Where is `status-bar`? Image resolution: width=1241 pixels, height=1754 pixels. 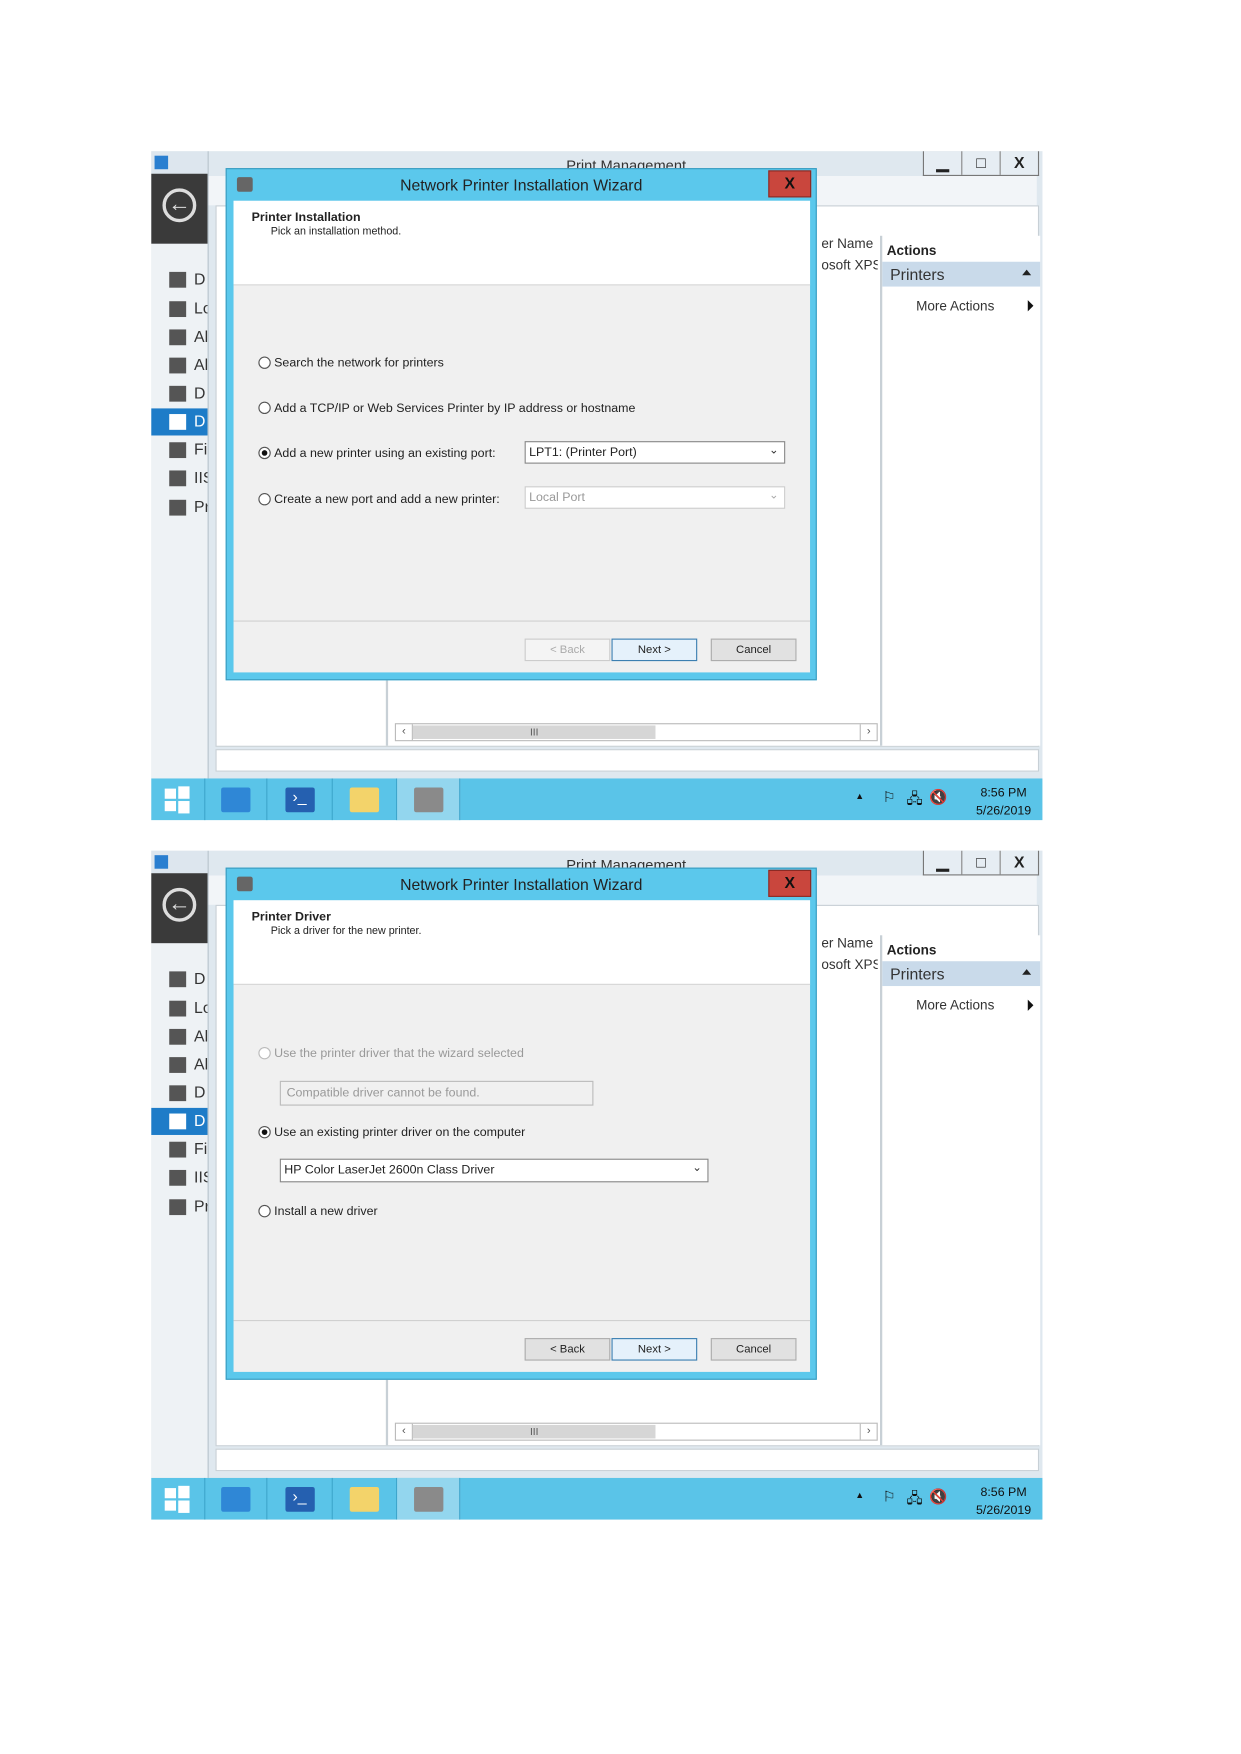
status-bar is located at coordinates (627, 760).